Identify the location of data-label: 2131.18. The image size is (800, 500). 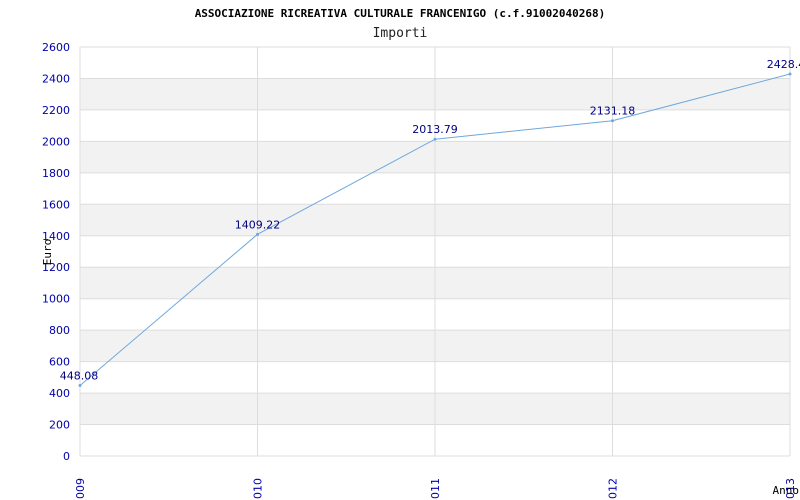
(613, 111).